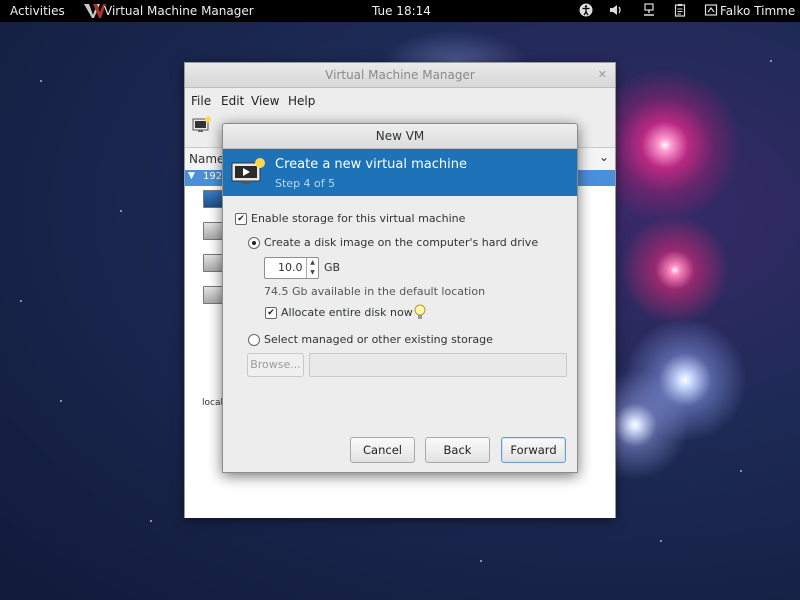 This screenshot has width=800, height=600. I want to click on activities-button: Activities, so click(37, 11).